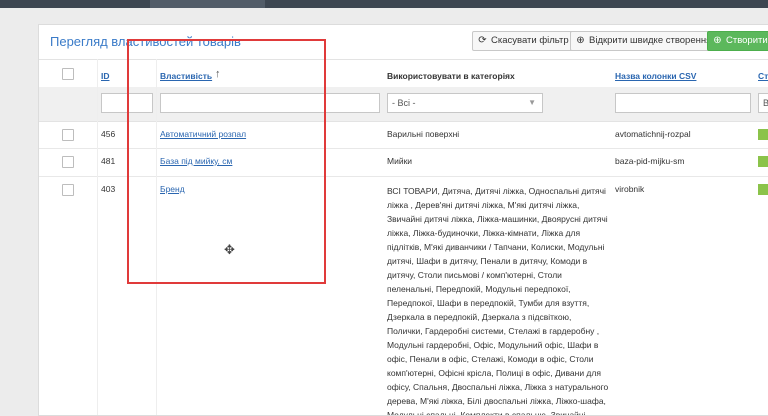  Describe the element at coordinates (650, 161) in the screenshot. I see `row-csv: baza-pid-mijku-sm` at that location.